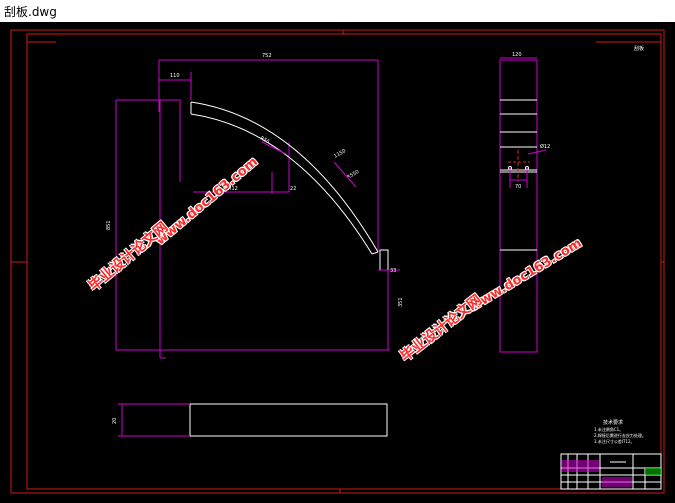  Describe the element at coordinates (274, 148) in the screenshot. I see `leader-radius` at that location.